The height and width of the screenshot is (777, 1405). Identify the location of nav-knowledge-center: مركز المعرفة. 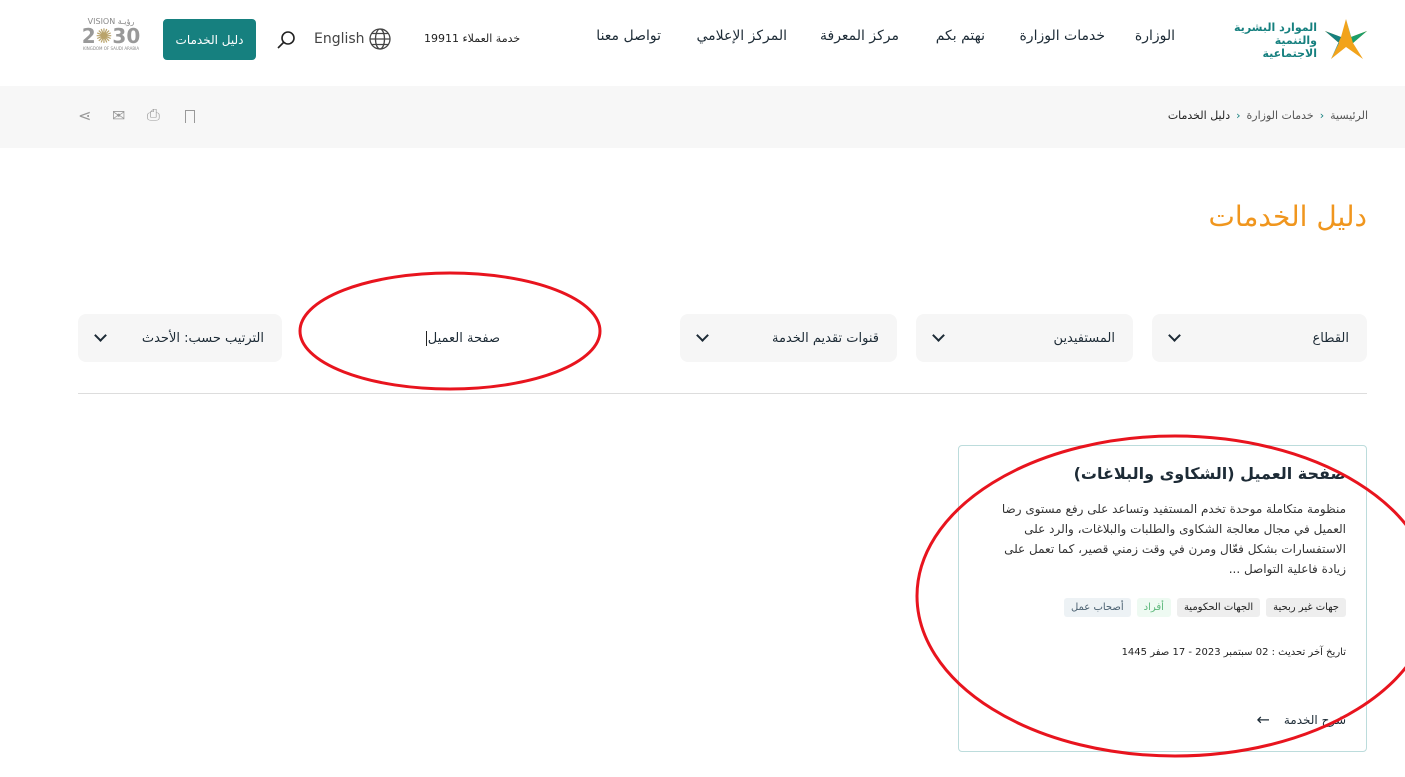
(859, 36).